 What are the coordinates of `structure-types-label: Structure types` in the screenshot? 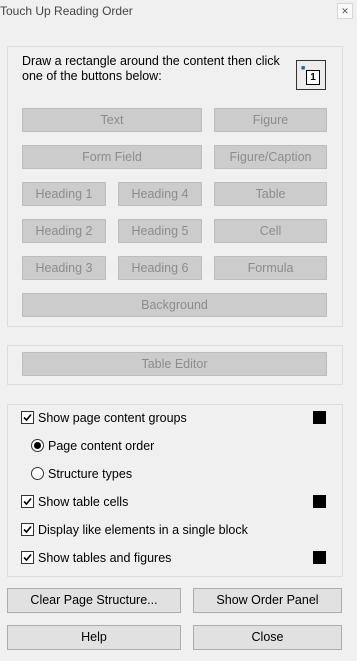 It's located at (90, 474).